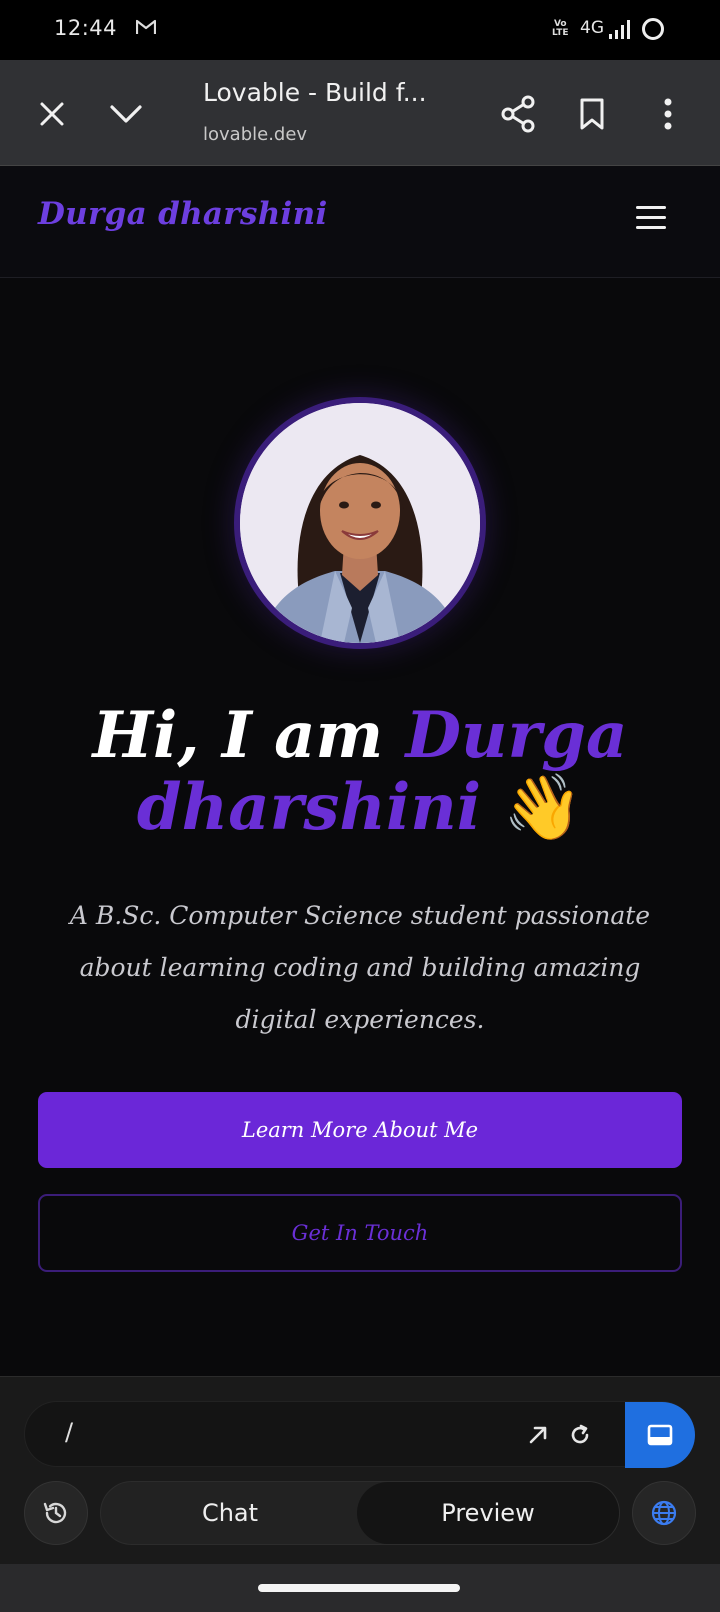 This screenshot has width=720, height=1612. What do you see at coordinates (360, 523) in the screenshot?
I see `profile-avatar` at bounding box center [360, 523].